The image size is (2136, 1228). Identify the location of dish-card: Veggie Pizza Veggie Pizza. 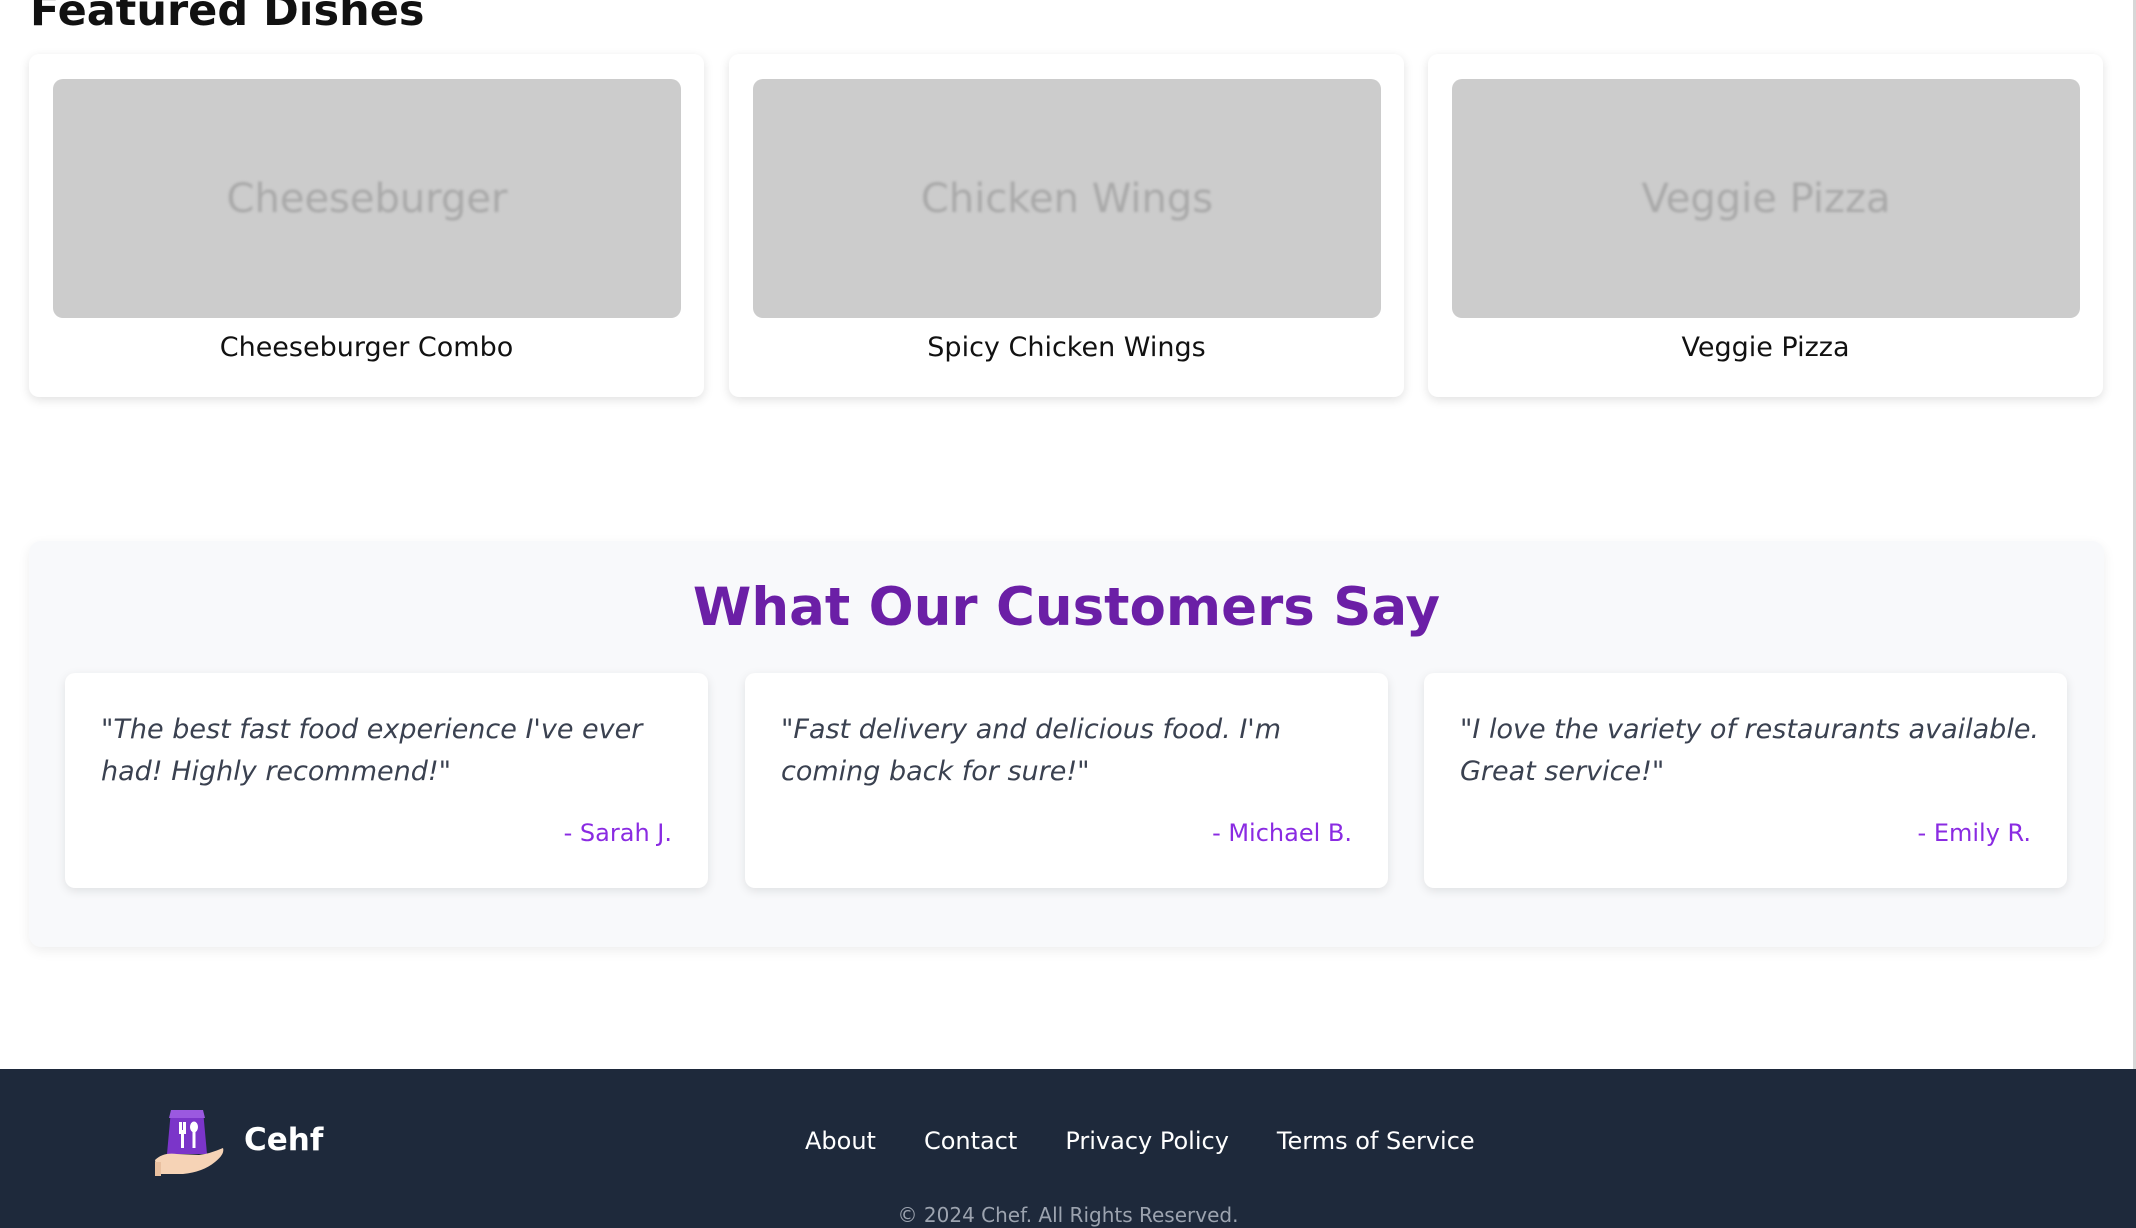
(1765, 225).